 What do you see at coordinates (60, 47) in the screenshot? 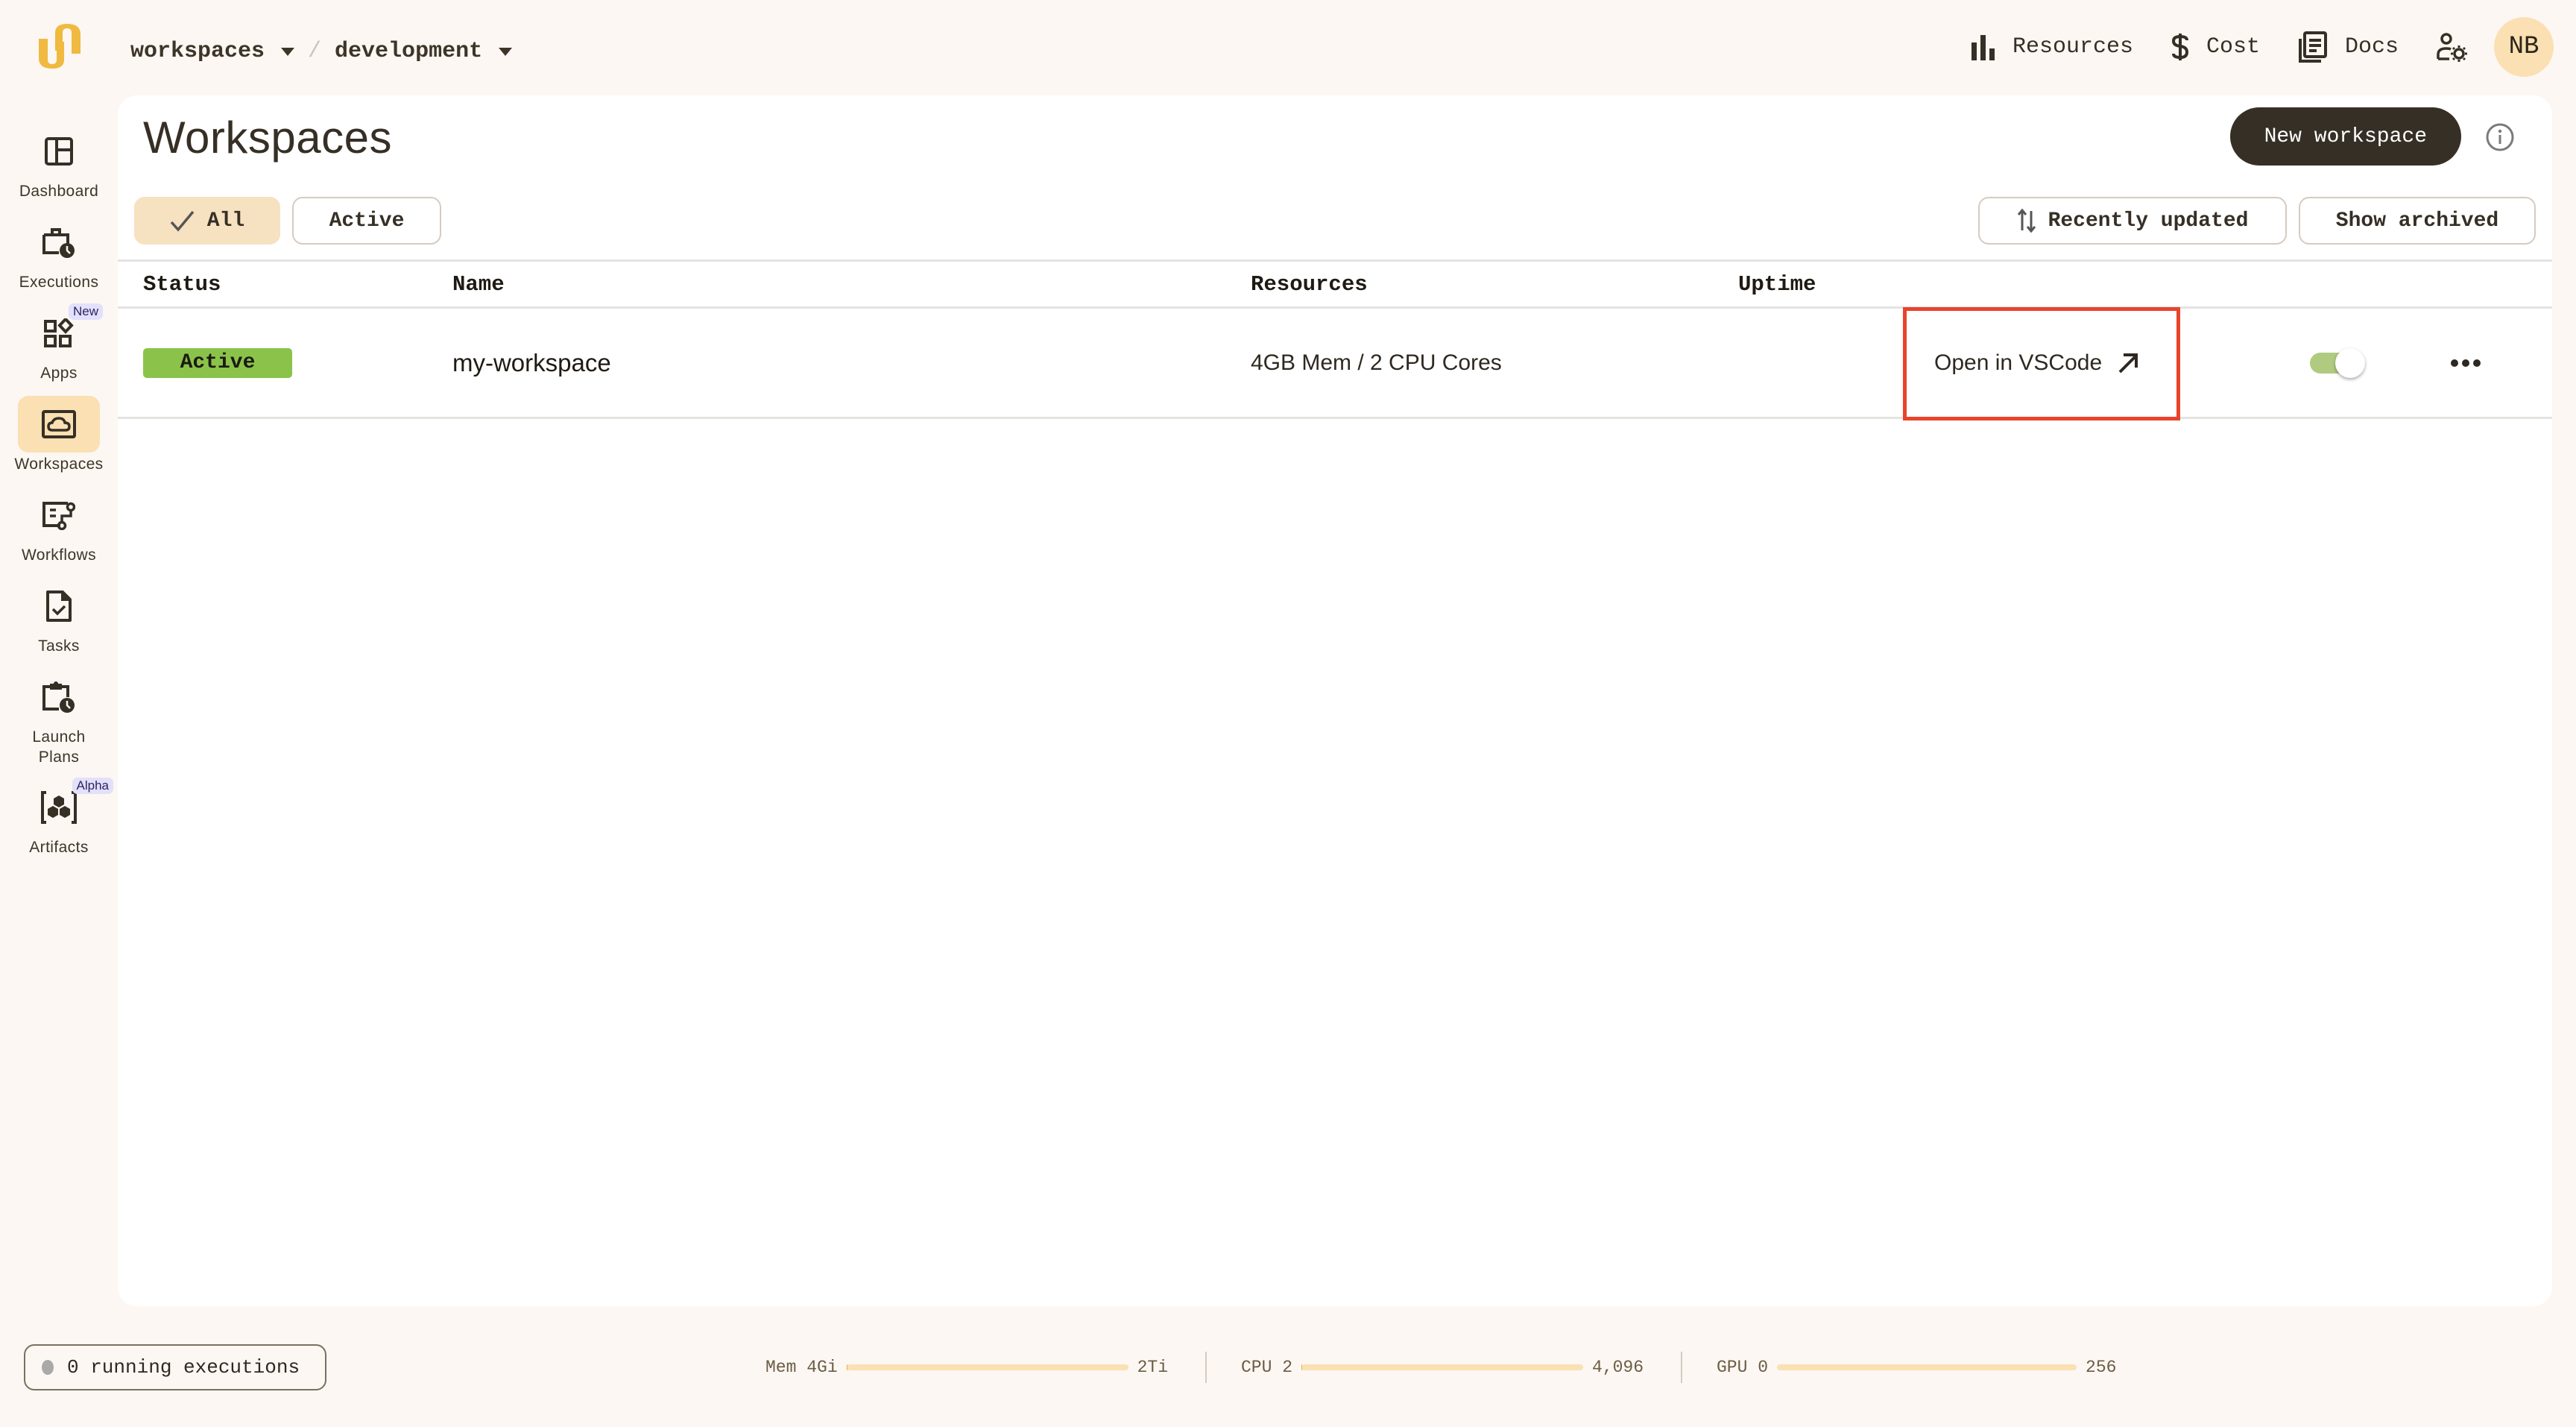
I see `app-logo` at bounding box center [60, 47].